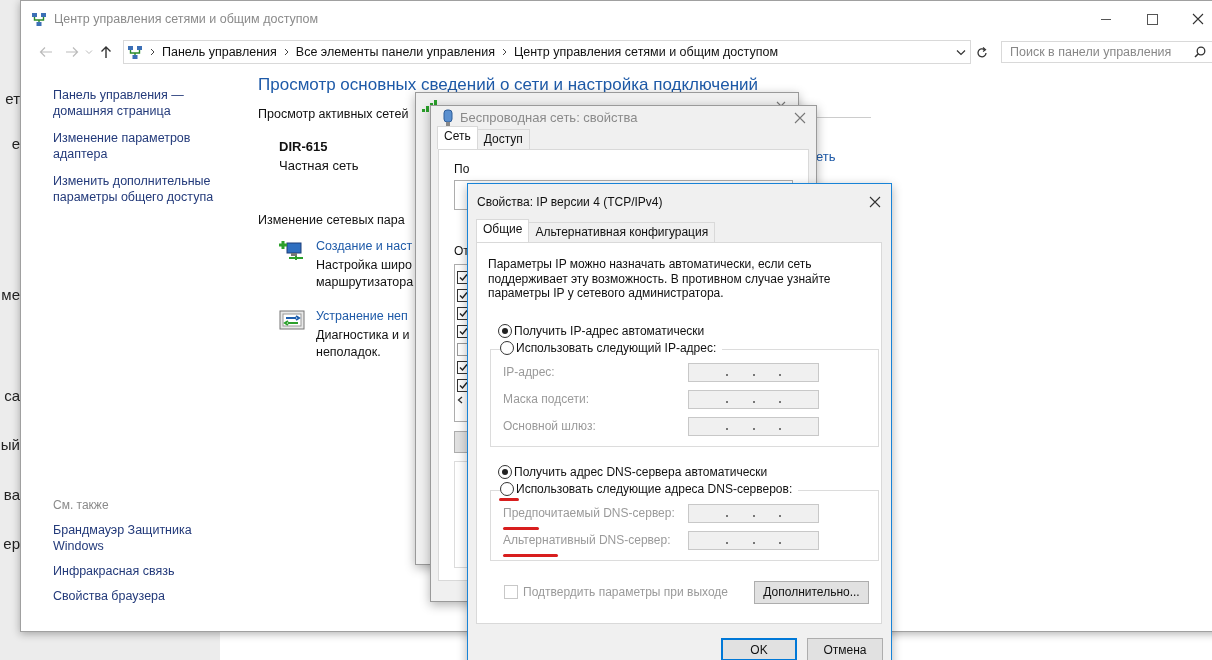 This screenshot has height=660, width=1212. What do you see at coordinates (529, 372) in the screenshot?
I see `field-label: IP-адрес:` at bounding box center [529, 372].